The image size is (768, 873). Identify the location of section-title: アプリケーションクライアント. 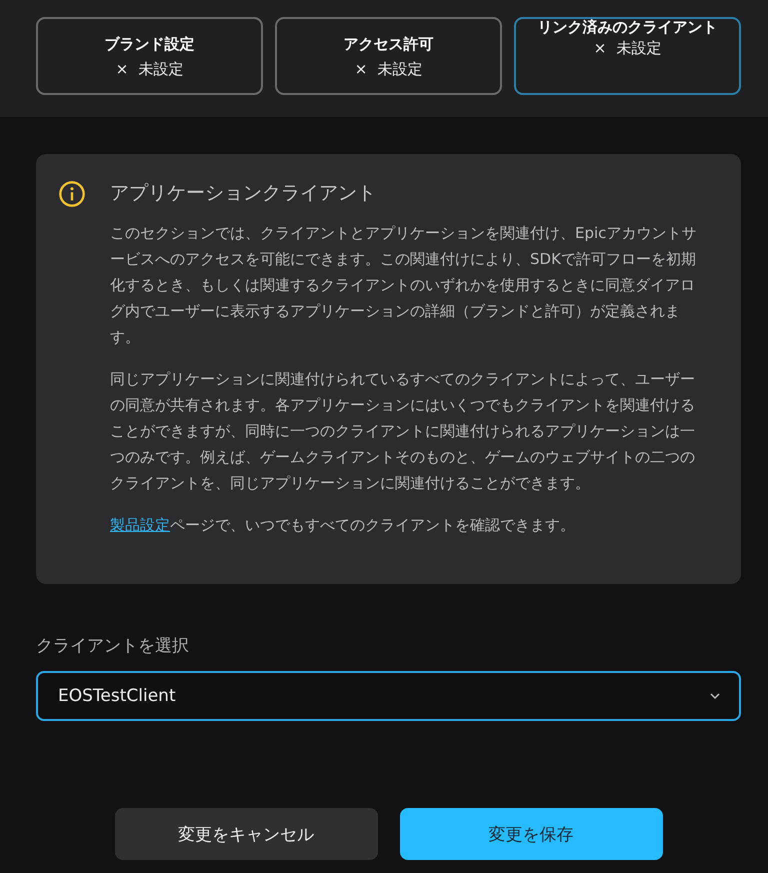
(243, 193).